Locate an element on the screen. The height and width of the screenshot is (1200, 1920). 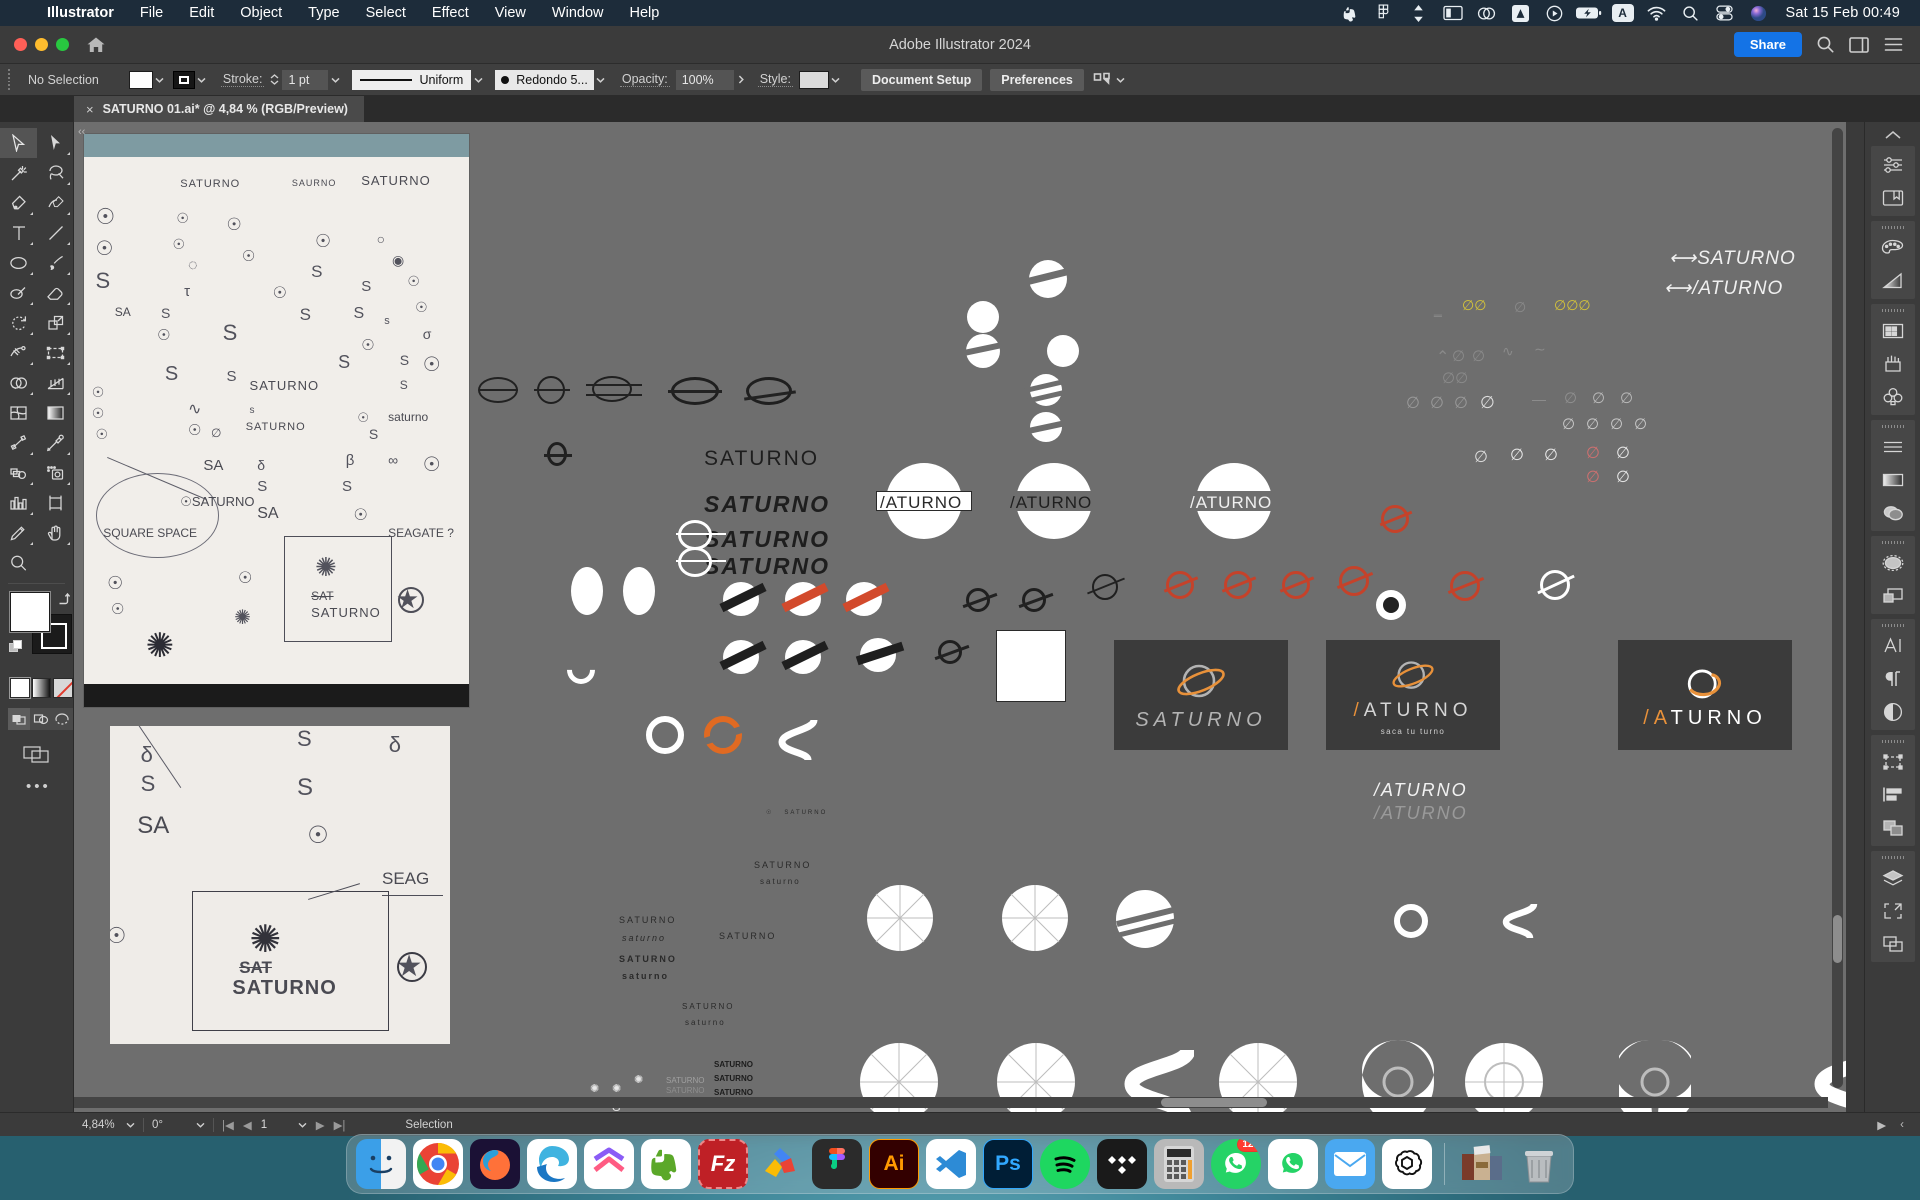
zoom-level-field: 4,84% is located at coordinates (104, 1125).